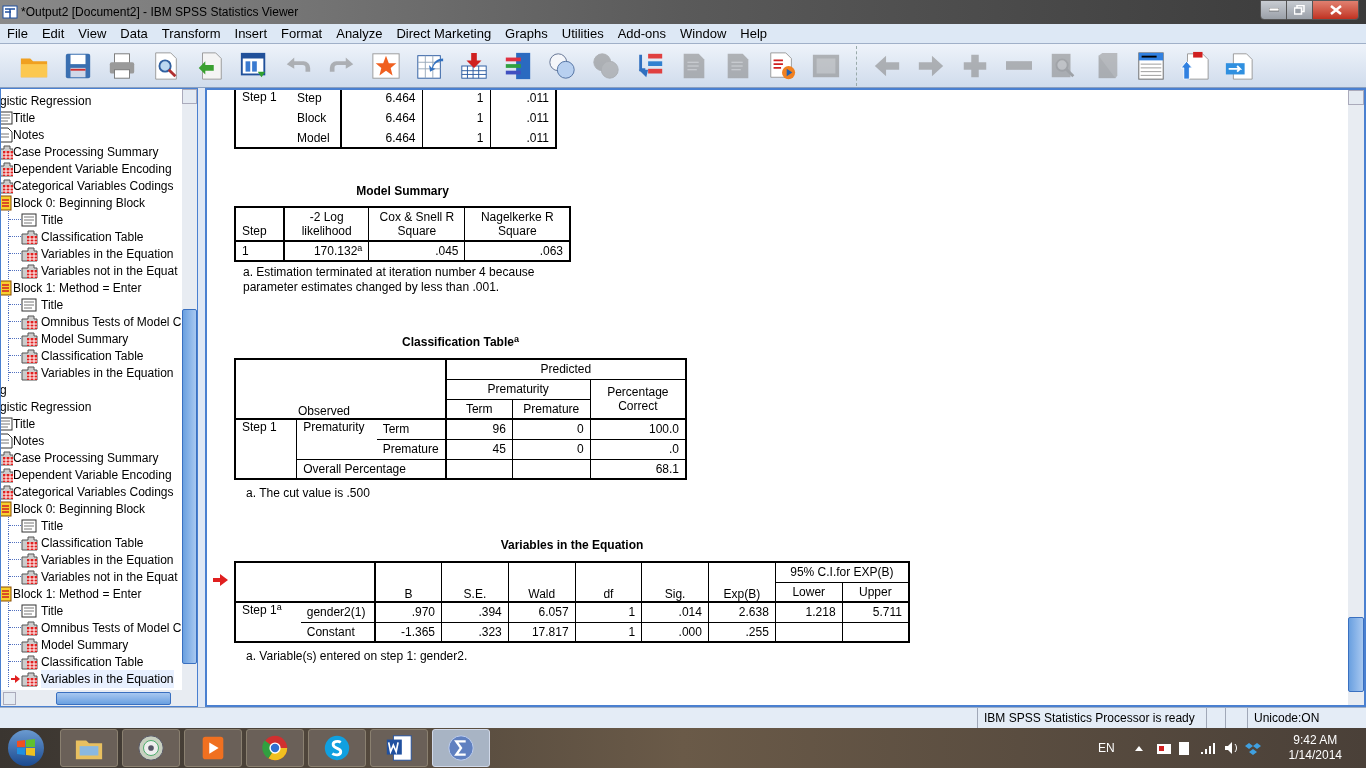  What do you see at coordinates (1151, 65) in the screenshot?
I see `window-icon` at bounding box center [1151, 65].